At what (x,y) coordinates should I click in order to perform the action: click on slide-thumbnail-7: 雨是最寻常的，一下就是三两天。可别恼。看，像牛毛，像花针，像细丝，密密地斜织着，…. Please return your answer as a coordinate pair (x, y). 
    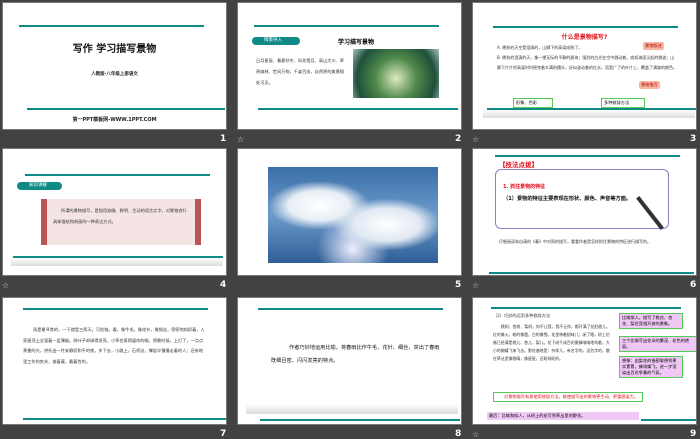
    Looking at the image, I should click on (114, 361).